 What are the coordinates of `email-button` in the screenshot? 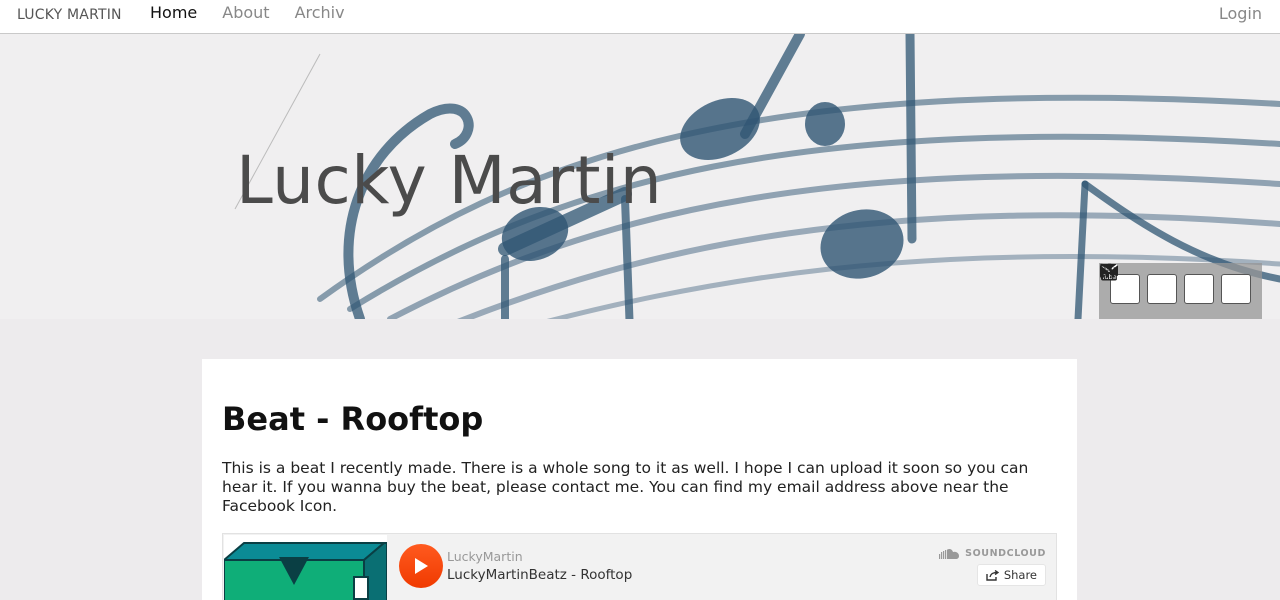 It's located at (1138, 283).